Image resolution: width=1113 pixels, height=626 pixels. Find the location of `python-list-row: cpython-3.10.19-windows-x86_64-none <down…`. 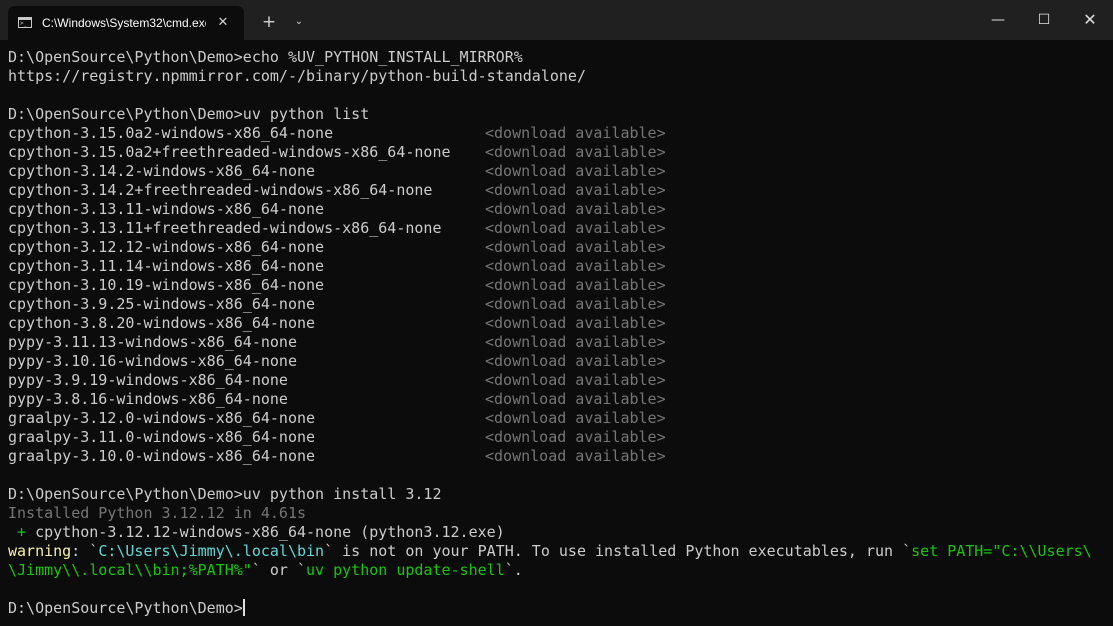

python-list-row: cpython-3.10.19-windows-x86_64-none <down… is located at coordinates (558, 285).